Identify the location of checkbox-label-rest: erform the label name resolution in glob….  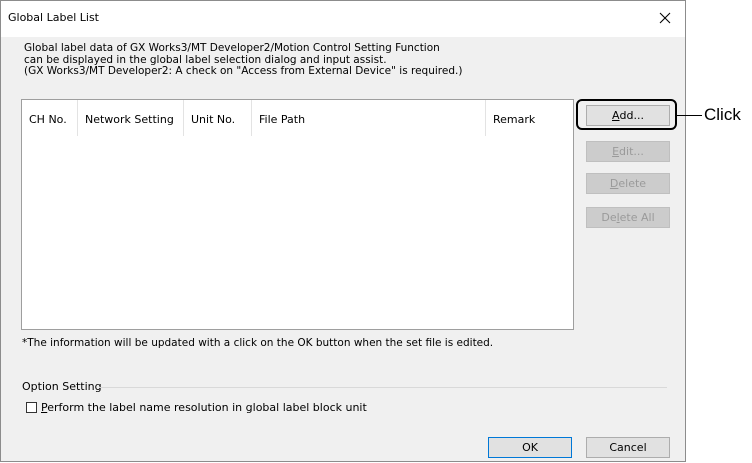
(207, 407).